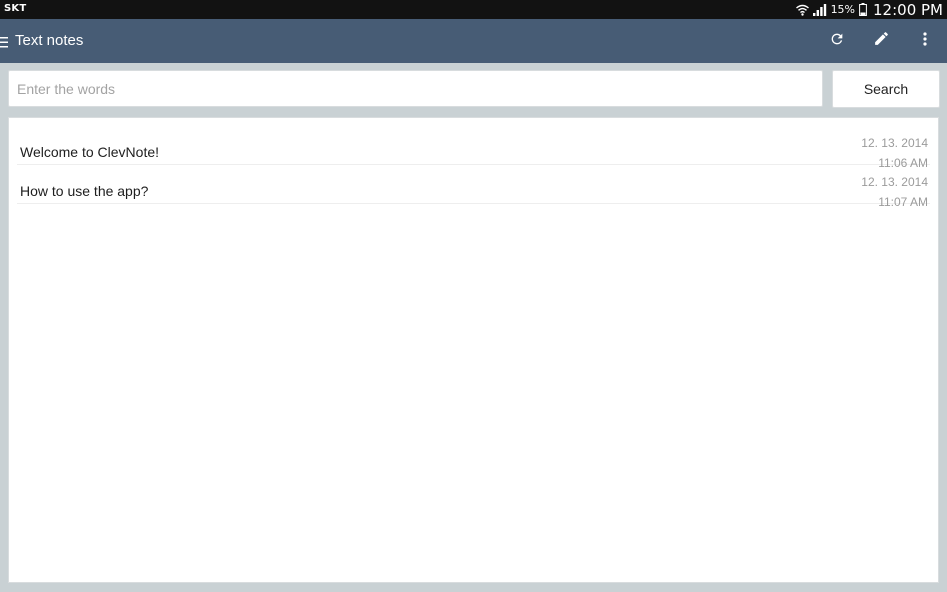 This screenshot has width=947, height=592. What do you see at coordinates (908, 9) in the screenshot?
I see `status-clock: 12:00 PM` at bounding box center [908, 9].